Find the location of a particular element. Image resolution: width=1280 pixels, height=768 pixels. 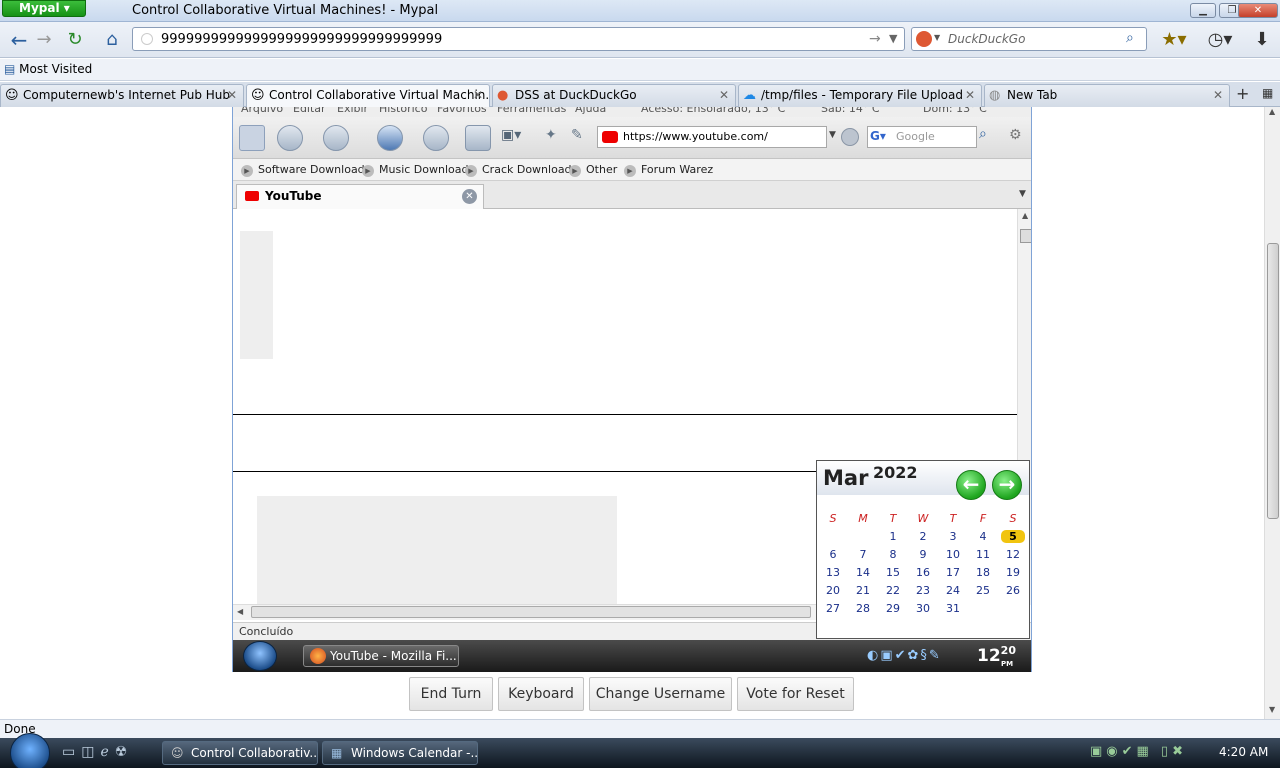

calendar-day: 30 is located at coordinates (923, 608).